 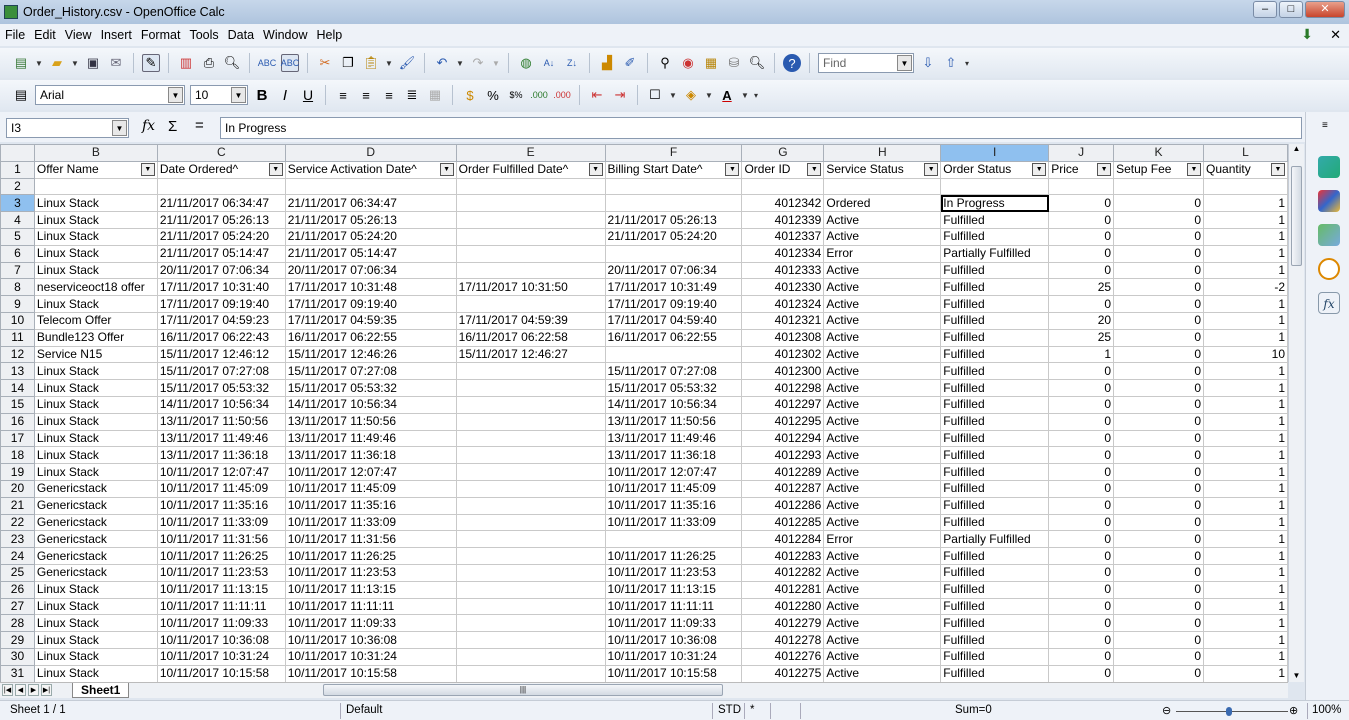 I want to click on cell: 21/11/2017 05:26:13, so click(x=370, y=220).